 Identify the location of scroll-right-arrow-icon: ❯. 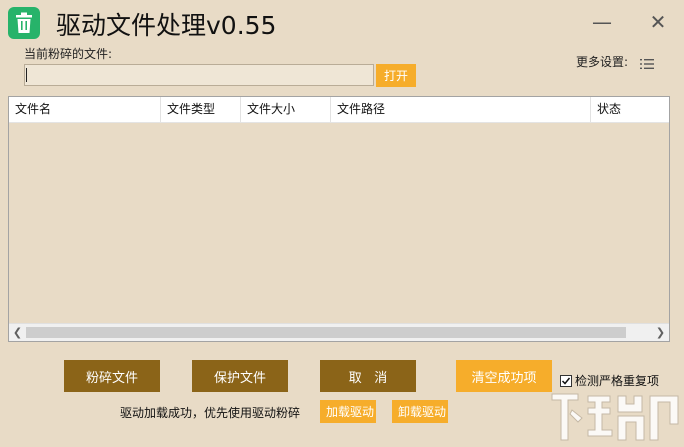
(660, 332).